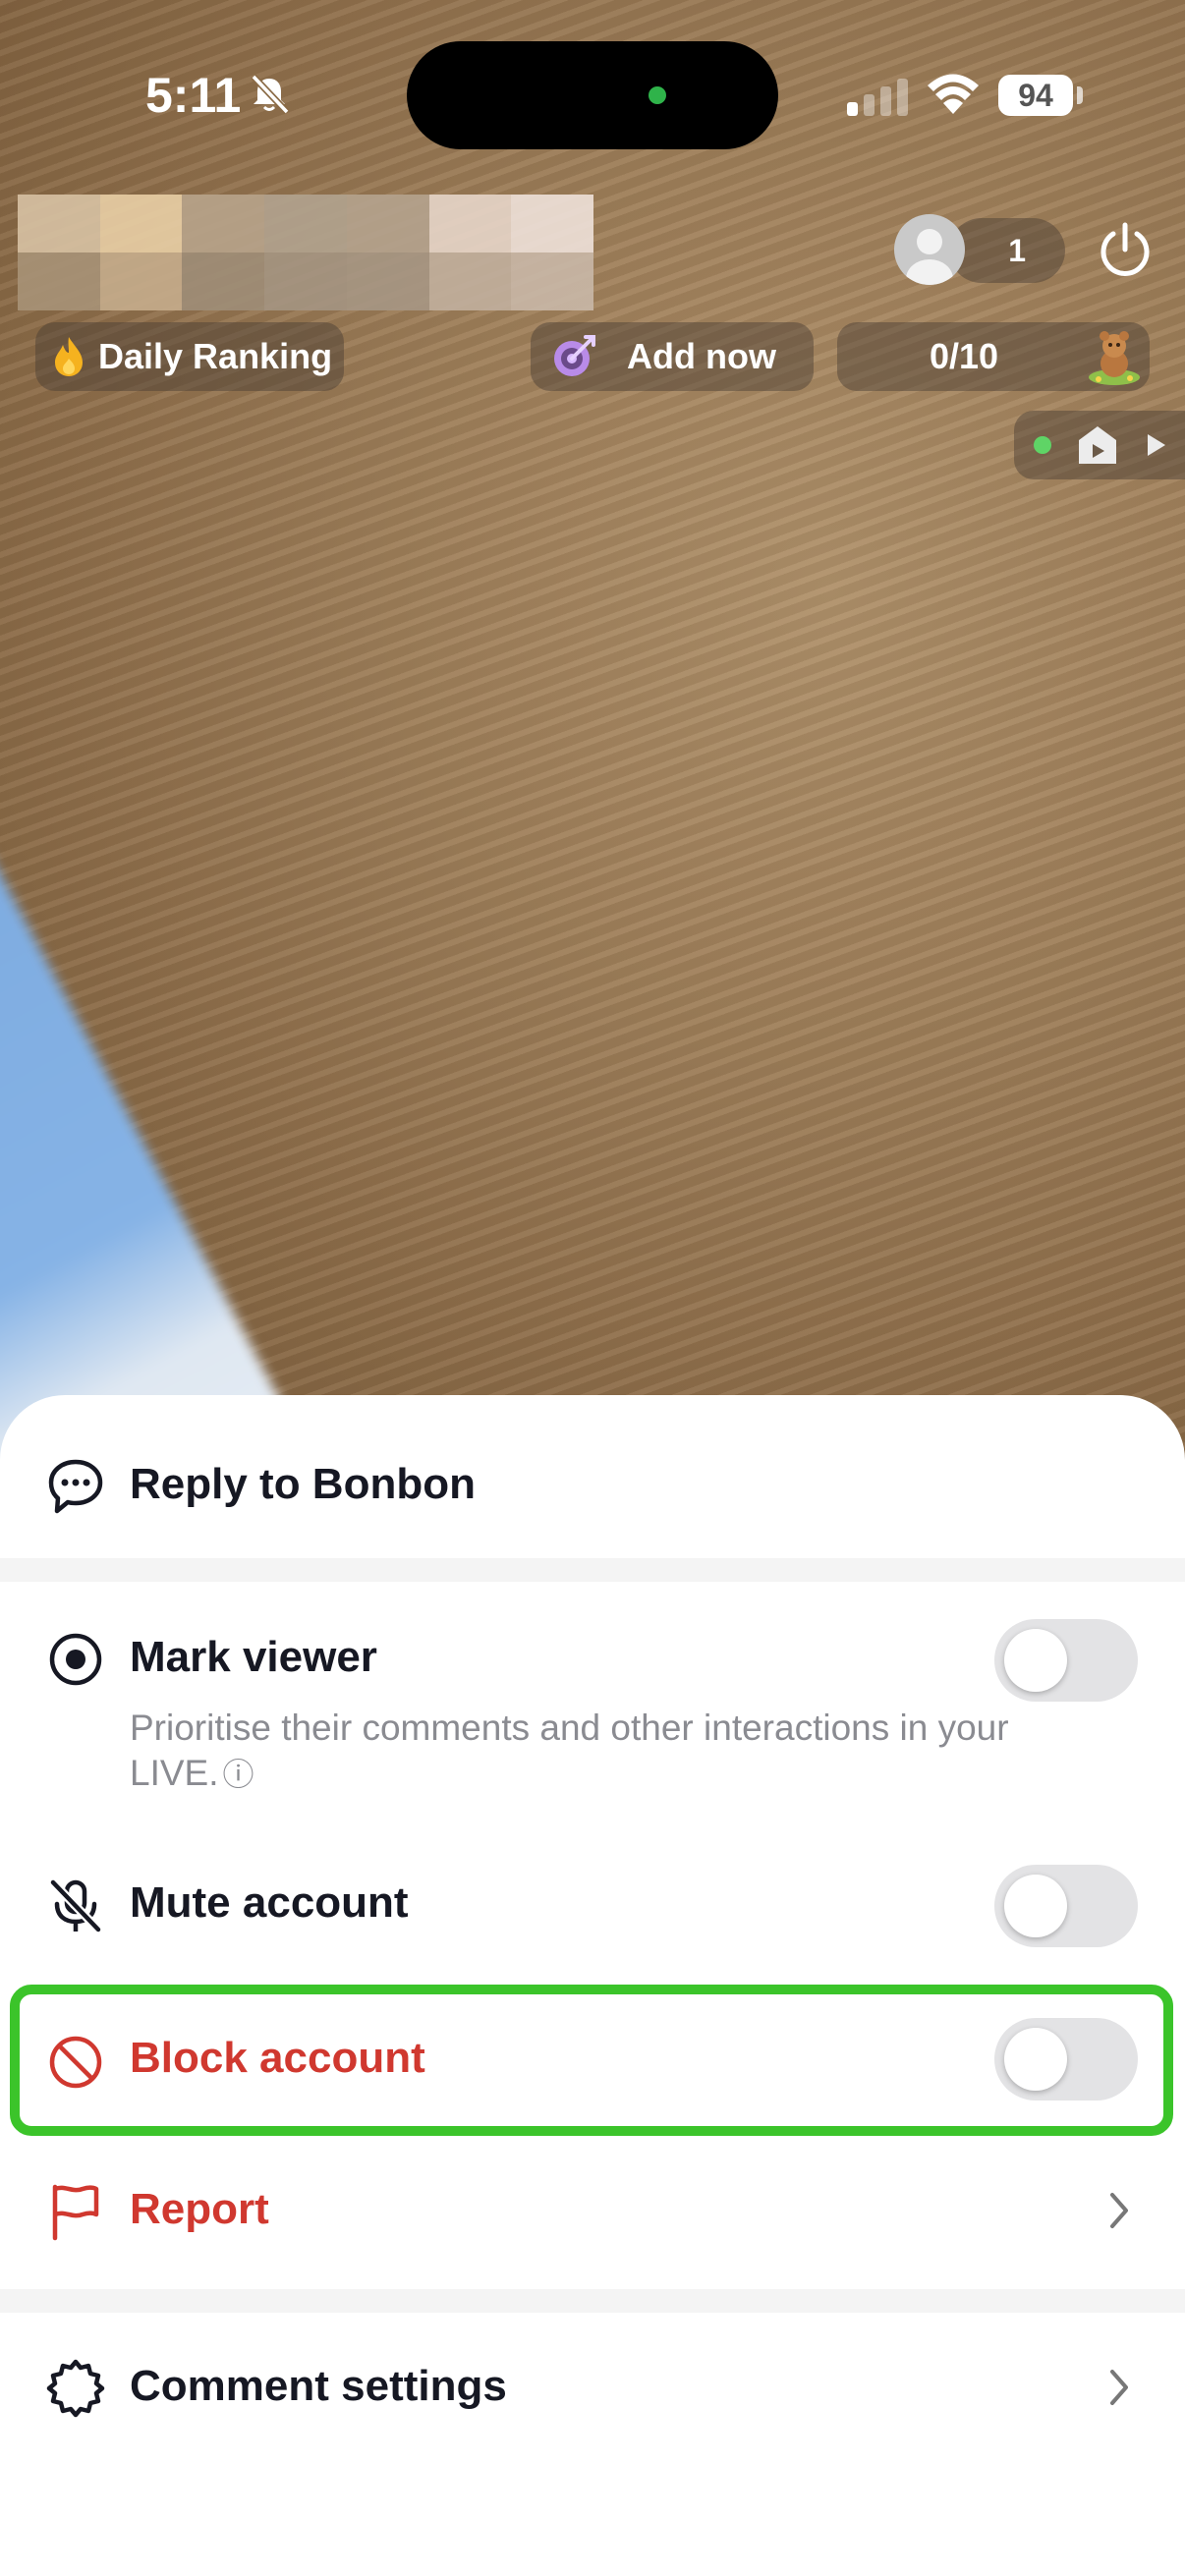 Image resolution: width=1185 pixels, height=2576 pixels. I want to click on viewer-count: 1, so click(1017, 250).